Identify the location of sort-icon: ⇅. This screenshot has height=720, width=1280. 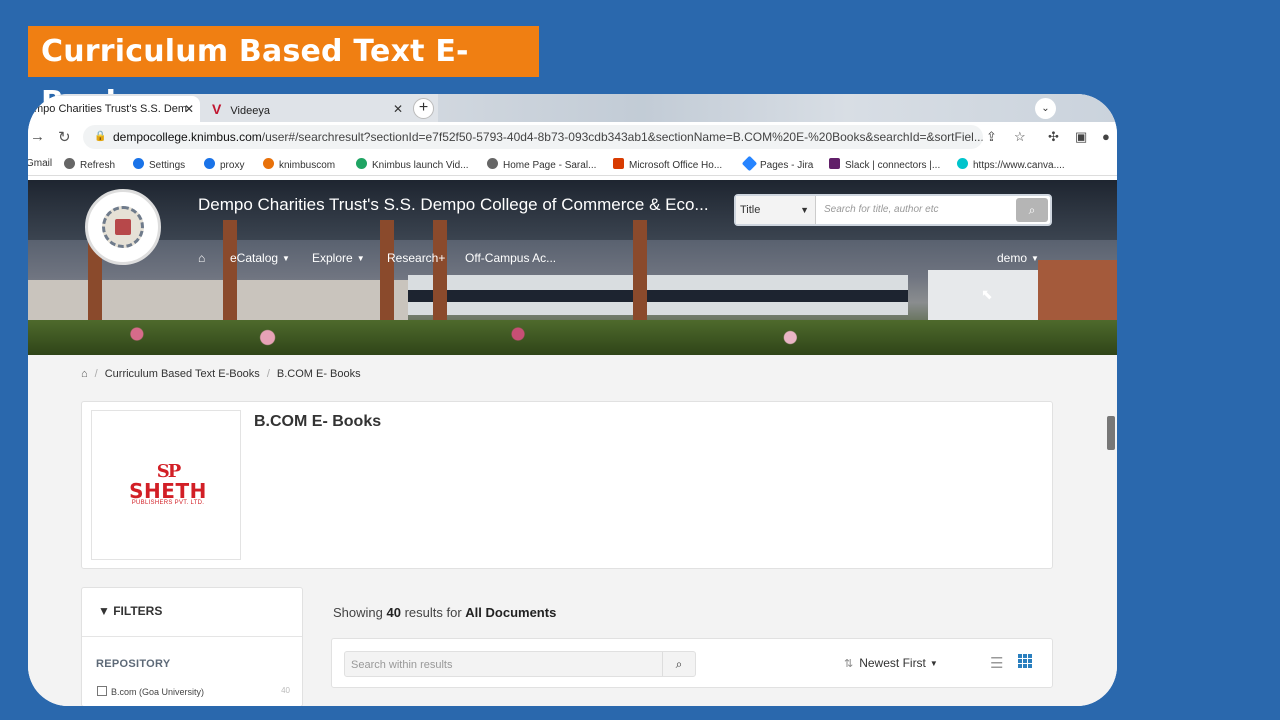
(849, 664).